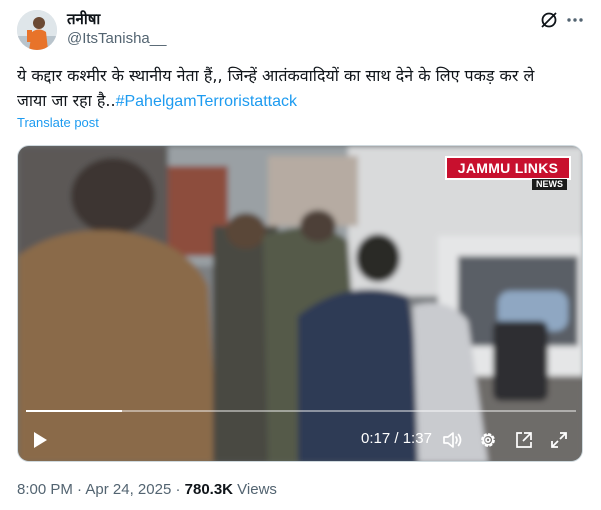 The height and width of the screenshot is (510, 601). Describe the element at coordinates (58, 122) in the screenshot. I see `translate-post-link: Translate post` at that location.